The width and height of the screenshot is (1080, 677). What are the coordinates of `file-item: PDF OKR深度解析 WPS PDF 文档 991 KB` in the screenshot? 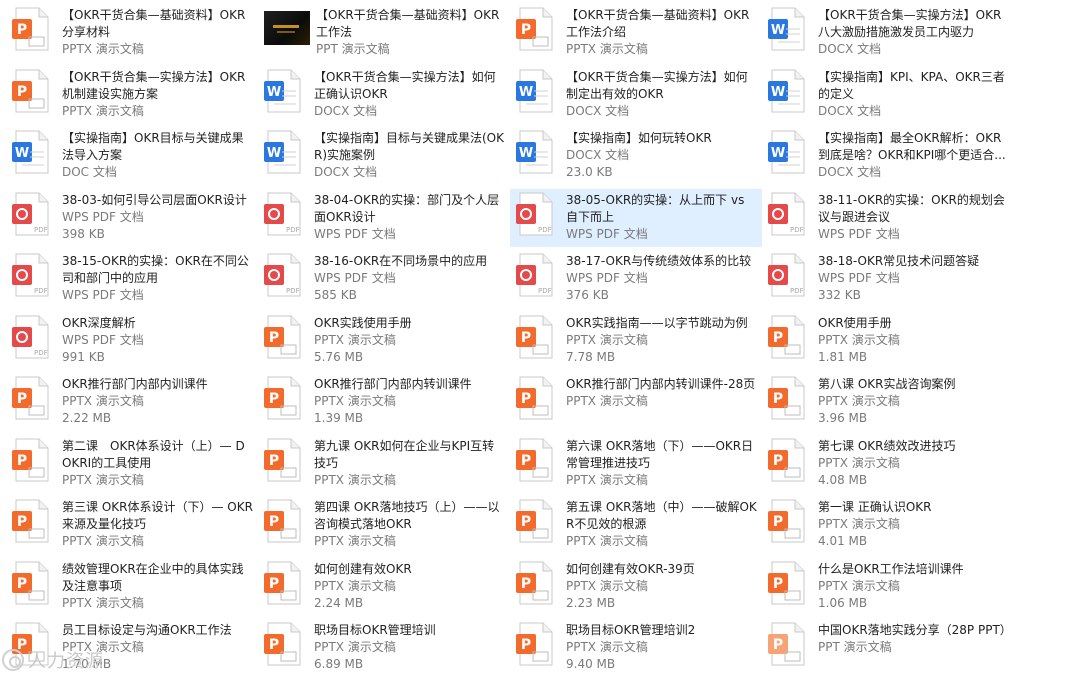 It's located at (132, 341).